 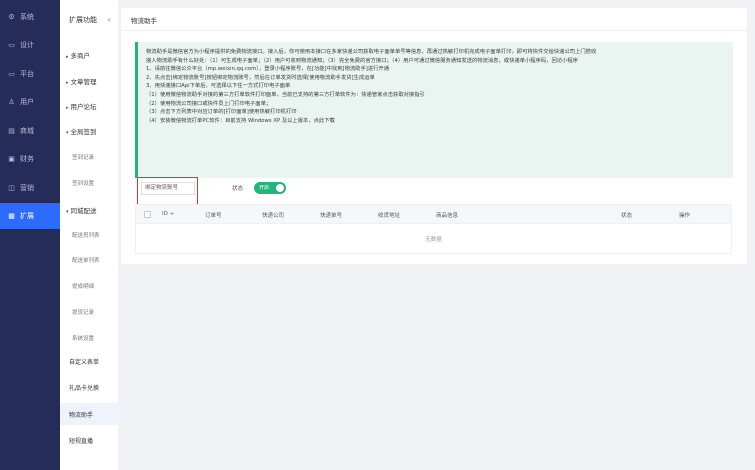 What do you see at coordinates (280, 188) in the screenshot?
I see `toggle-knob` at bounding box center [280, 188].